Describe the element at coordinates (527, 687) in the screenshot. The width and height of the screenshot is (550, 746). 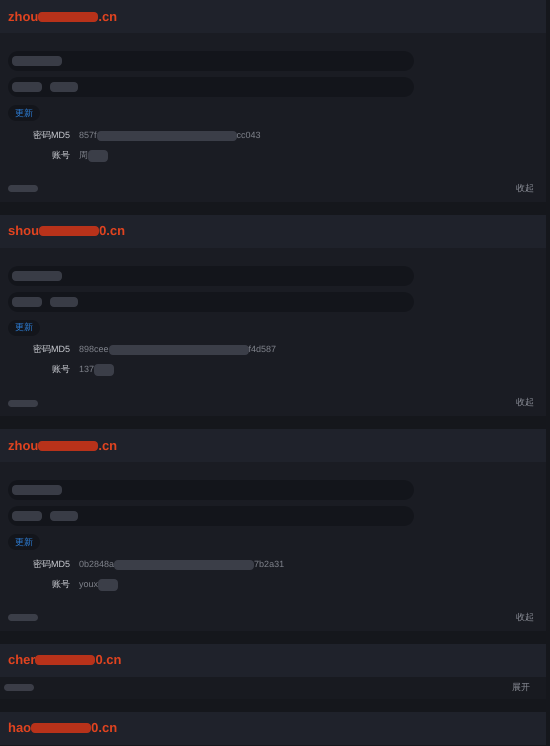
I see `expand-toggle: 展开` at that location.